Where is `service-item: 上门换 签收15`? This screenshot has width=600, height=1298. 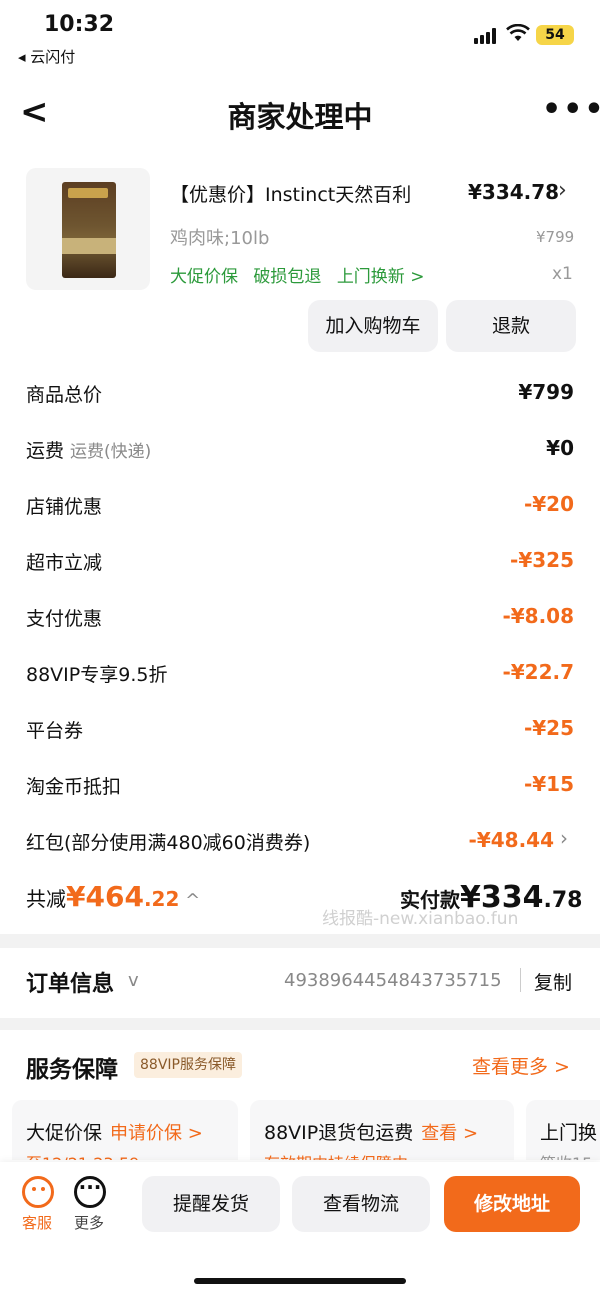 service-item: 上门换 签收15 is located at coordinates (563, 1130).